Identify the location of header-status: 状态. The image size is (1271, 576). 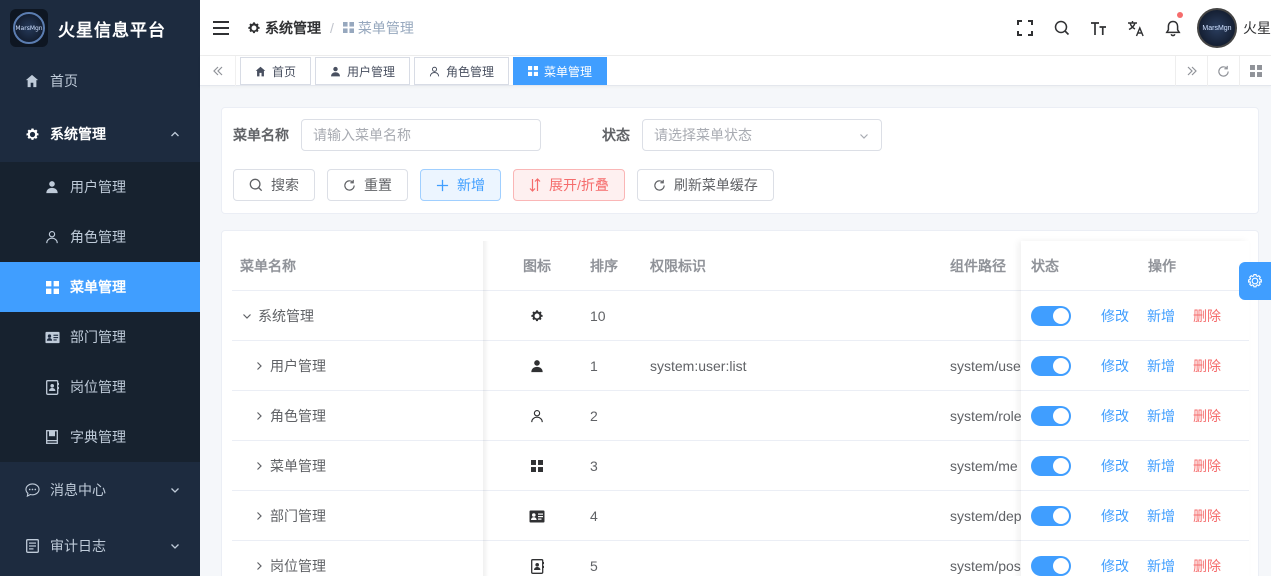
(1045, 266).